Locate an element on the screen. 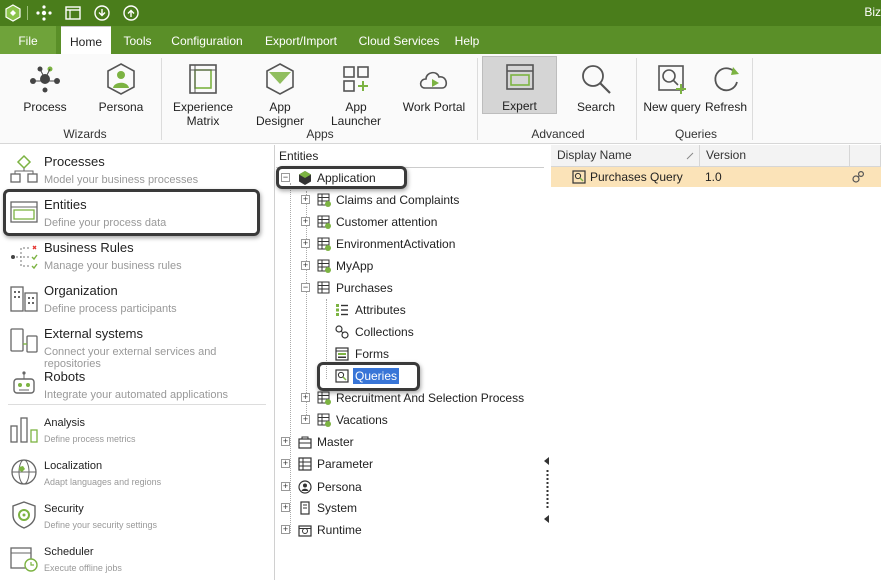 The image size is (881, 581). process-button: Process is located at coordinates (45, 94).